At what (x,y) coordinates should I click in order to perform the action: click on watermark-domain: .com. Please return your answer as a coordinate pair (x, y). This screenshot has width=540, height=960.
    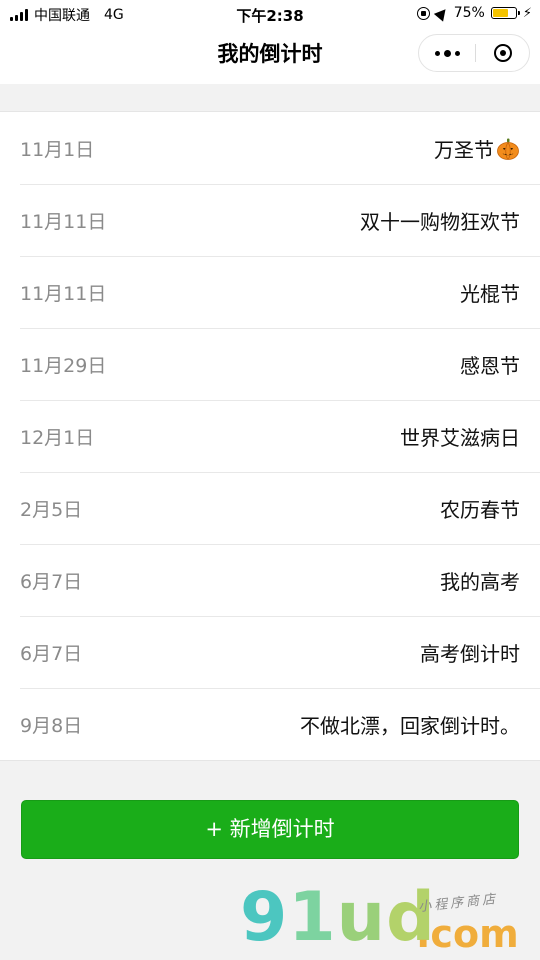
    Looking at the image, I should click on (467, 934).